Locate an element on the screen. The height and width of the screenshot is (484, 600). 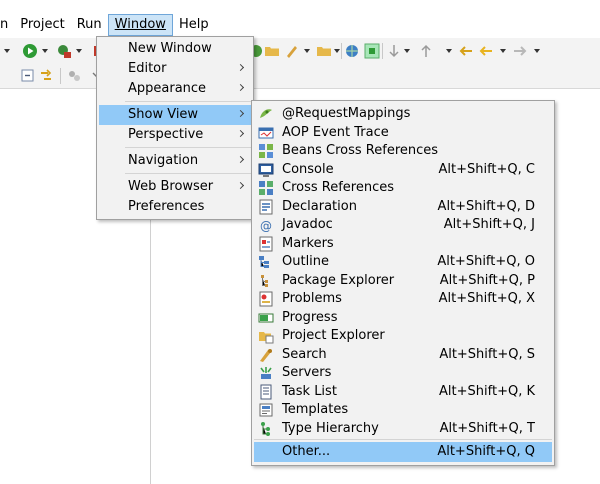
menu-navigate-partial: n is located at coordinates (7, 25).